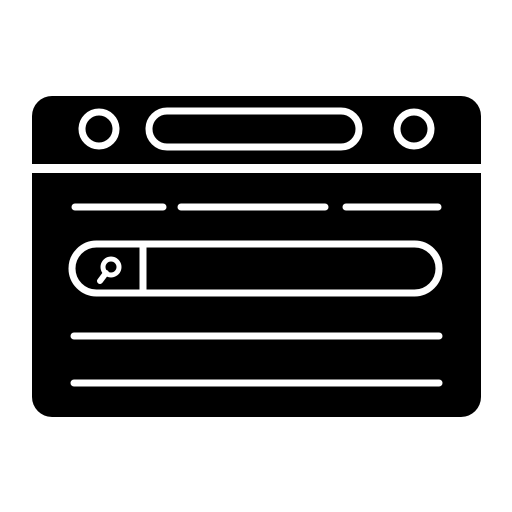 This screenshot has width=512, height=512. What do you see at coordinates (256, 168) in the screenshot?
I see `titlebar-divider` at bounding box center [256, 168].